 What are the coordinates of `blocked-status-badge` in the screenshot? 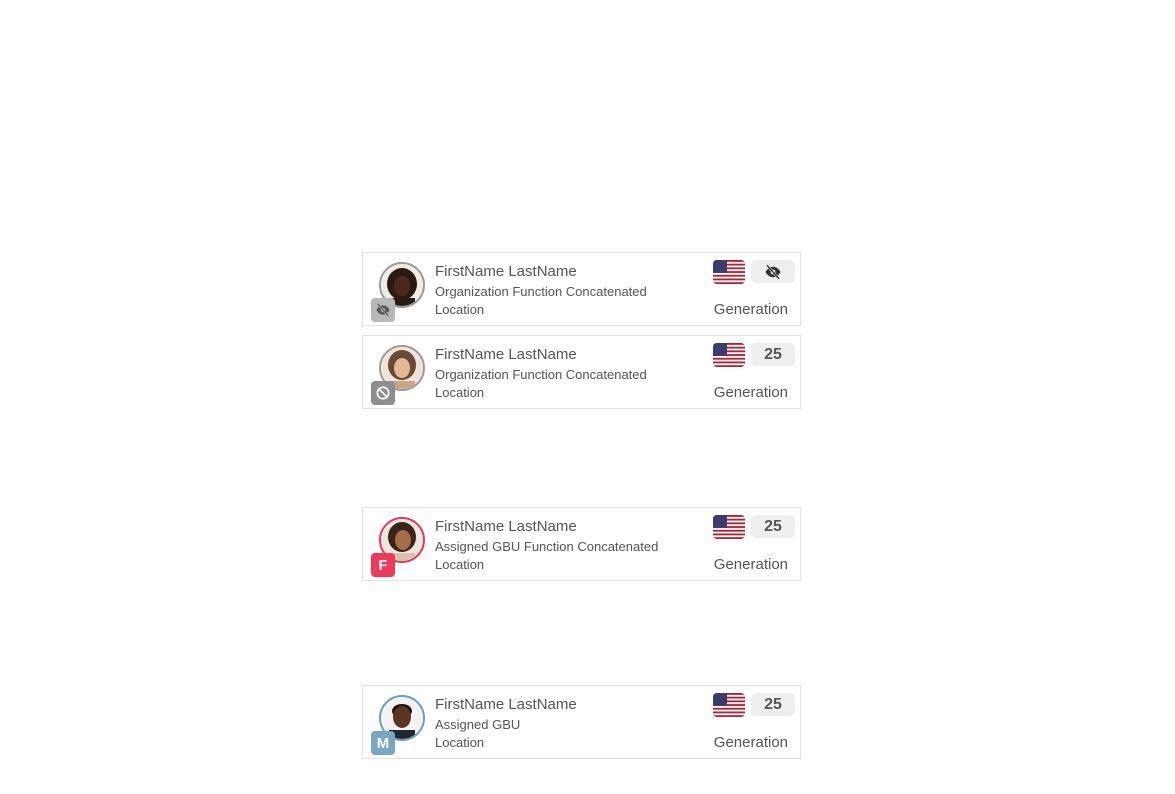 It's located at (383, 393).